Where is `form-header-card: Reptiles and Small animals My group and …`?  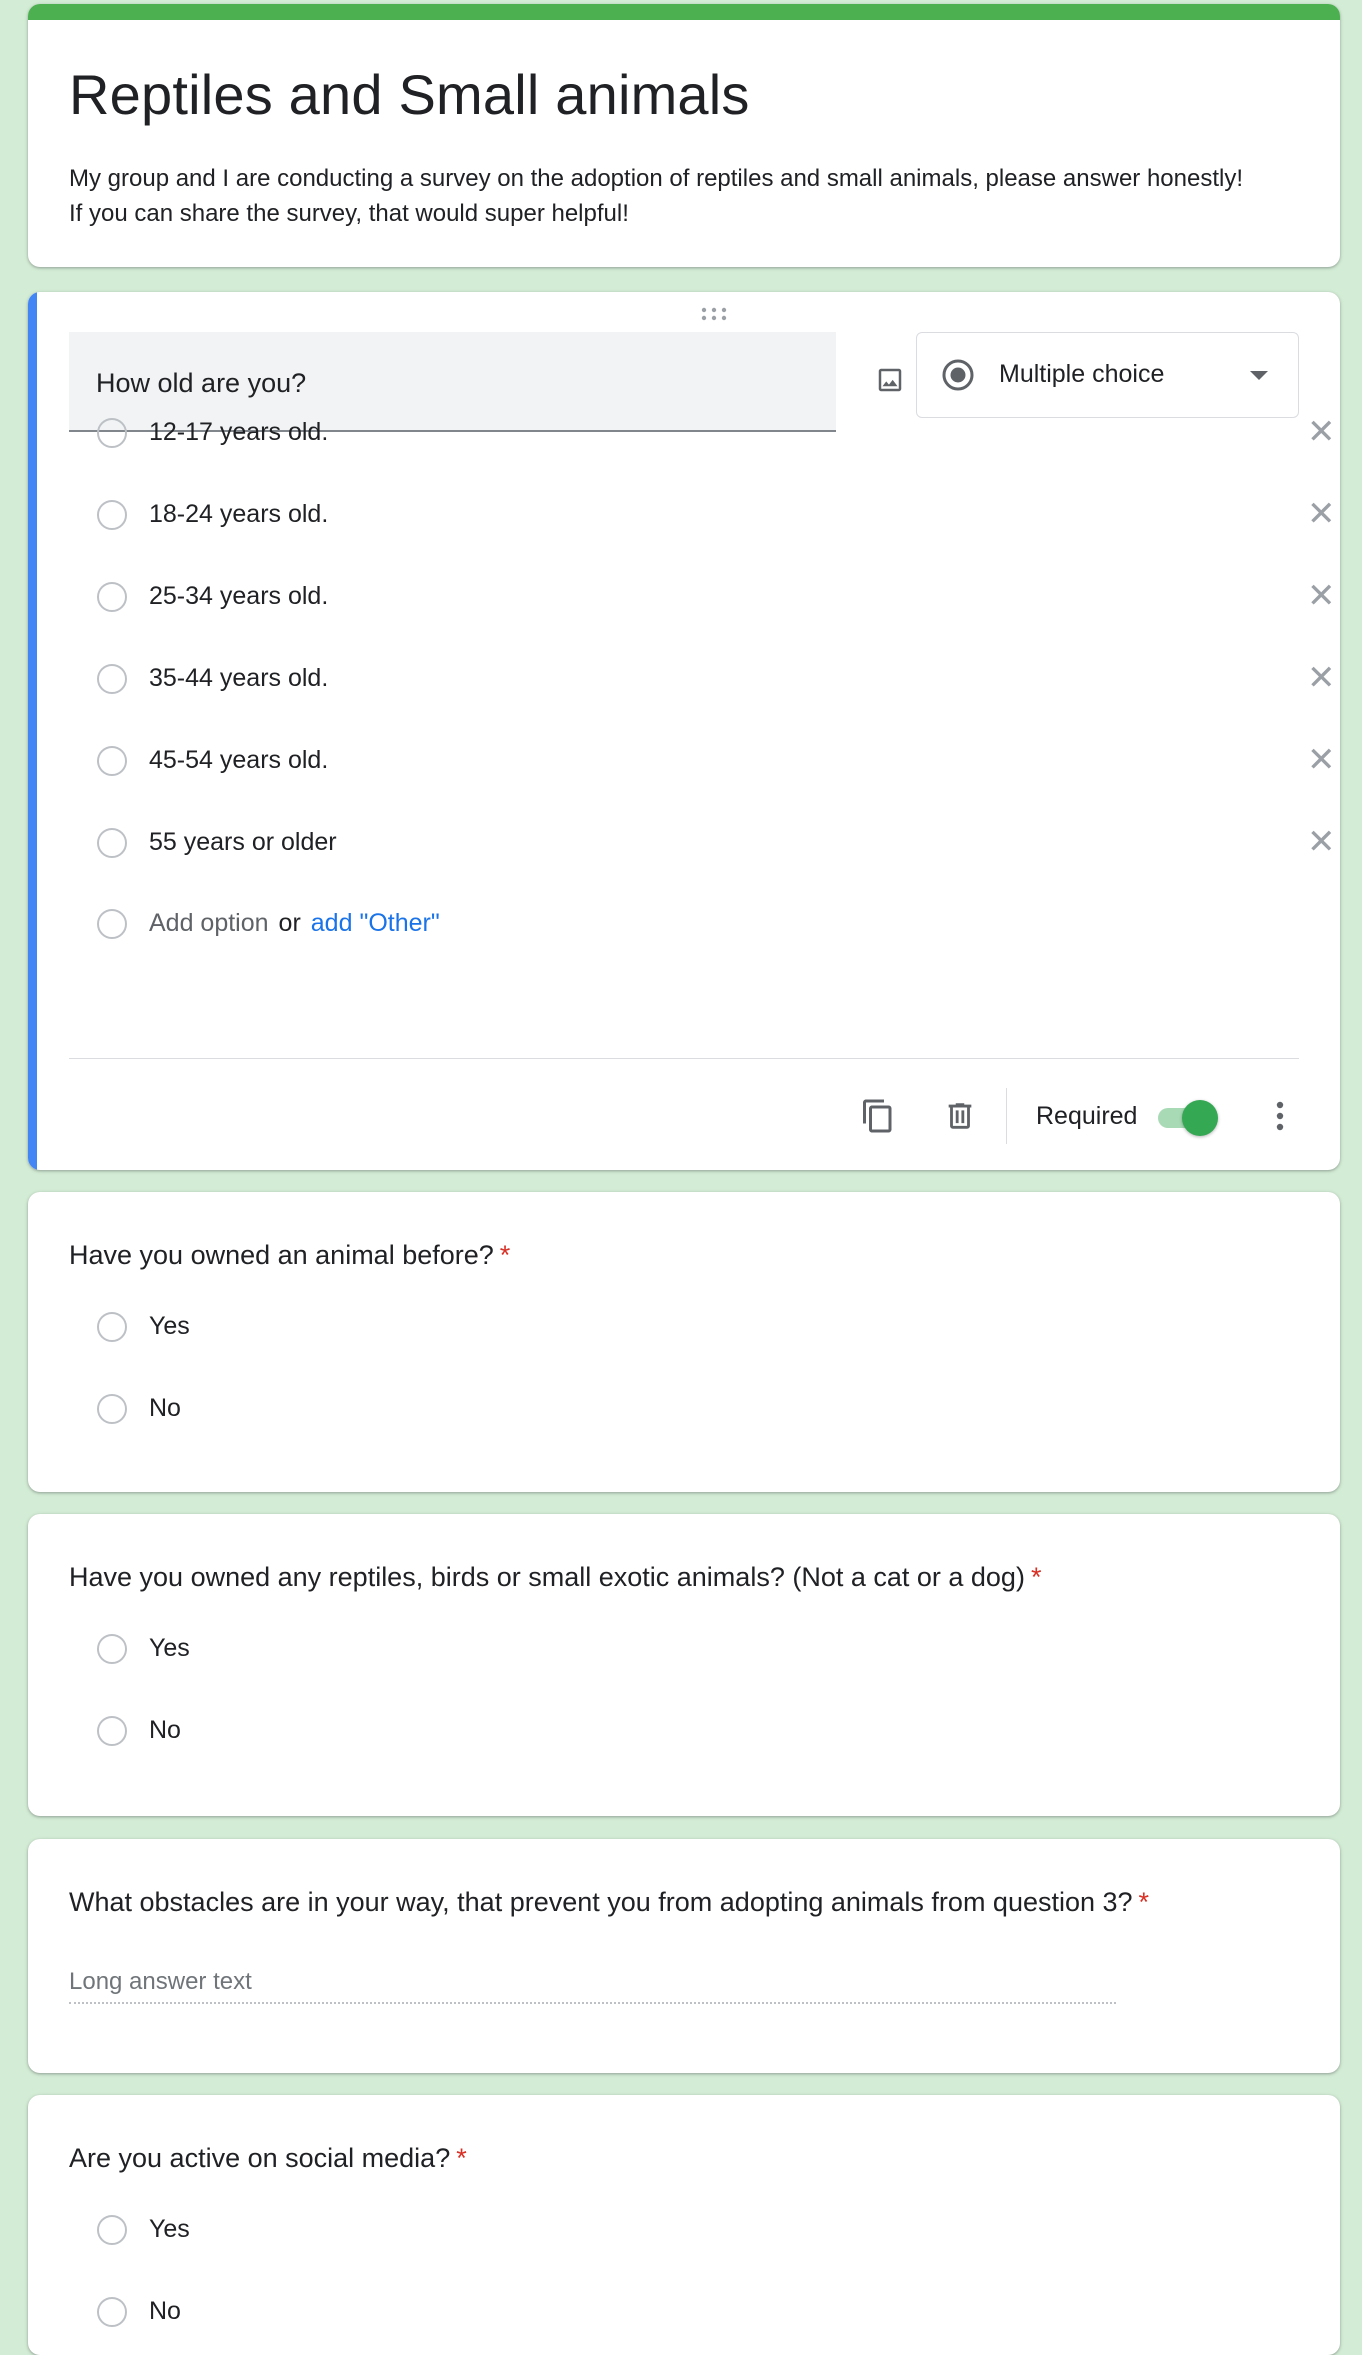
form-header-card: Reptiles and Small animals My group and … is located at coordinates (684, 135).